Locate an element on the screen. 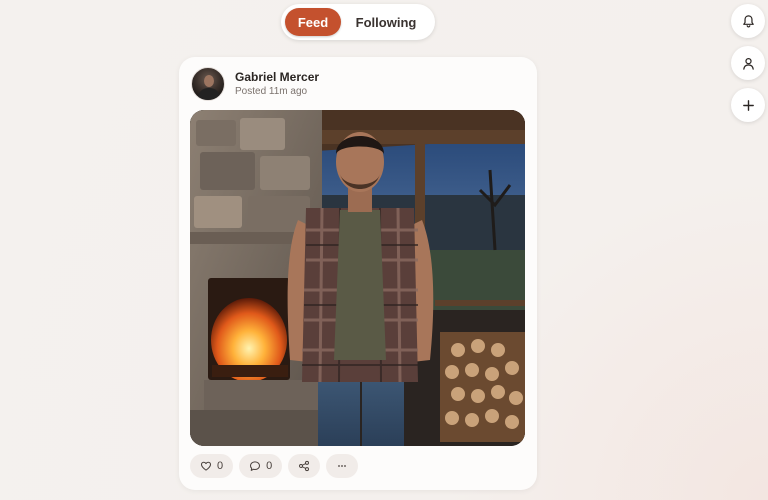 This screenshot has height=500, width=768. comment-button: 0 is located at coordinates (261, 466).